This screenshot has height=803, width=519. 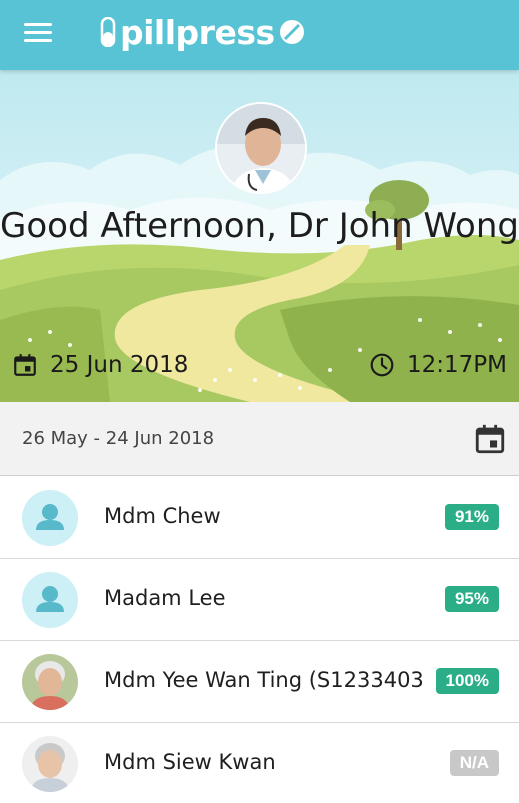 I want to click on compliance-badge: N/A, so click(x=474, y=763).